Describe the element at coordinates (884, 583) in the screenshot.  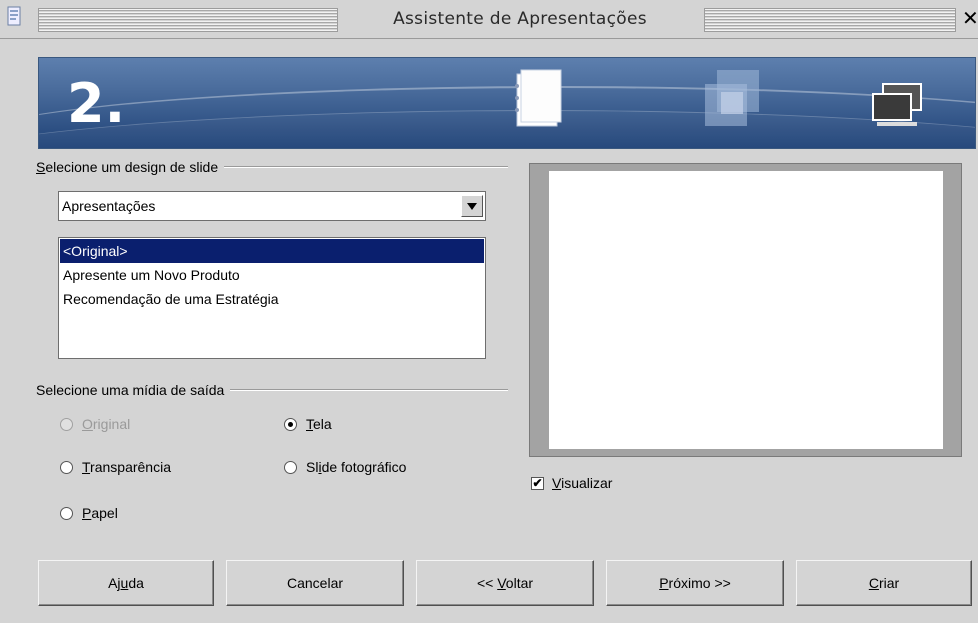
I see `create-button: Criar` at that location.